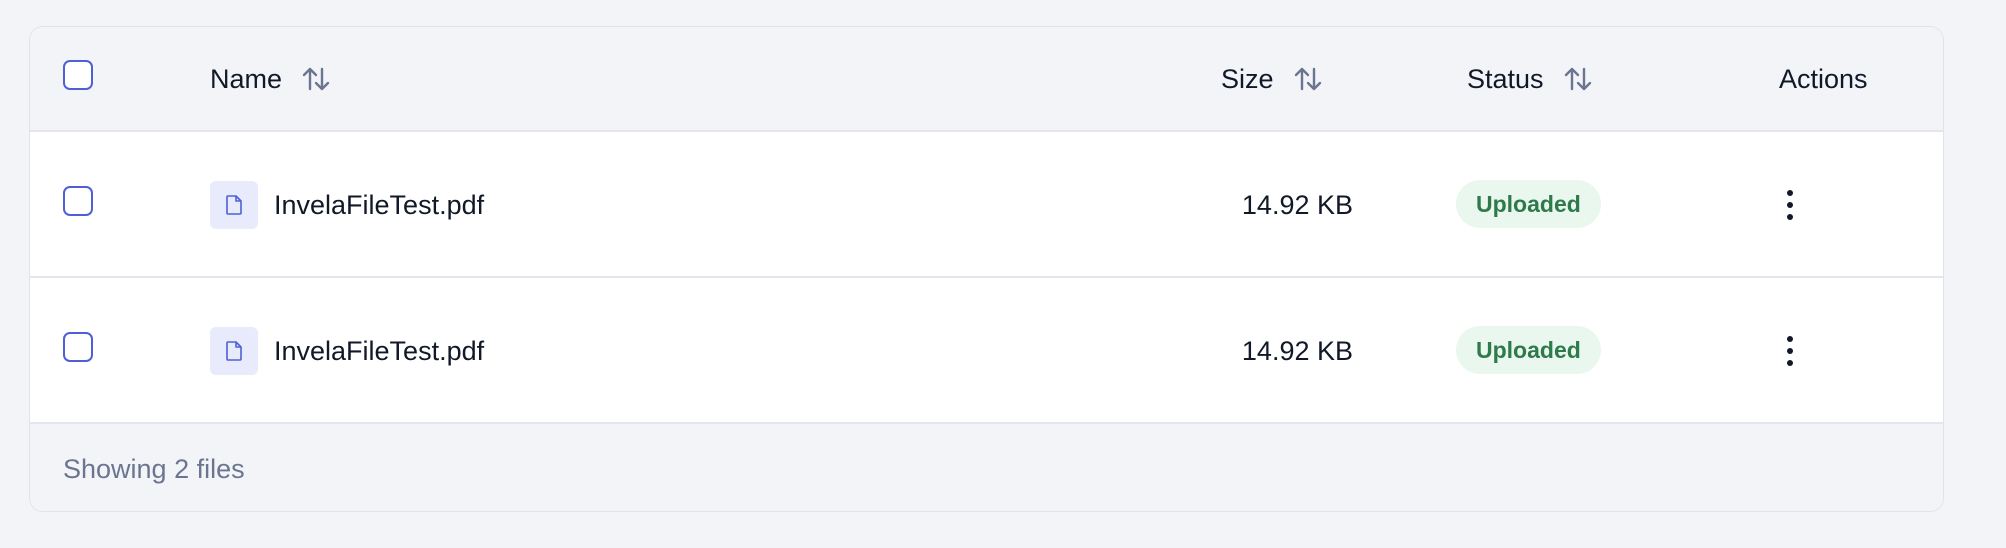 This screenshot has height=548, width=2006. I want to click on column-header-size: Size, so click(1272, 79).